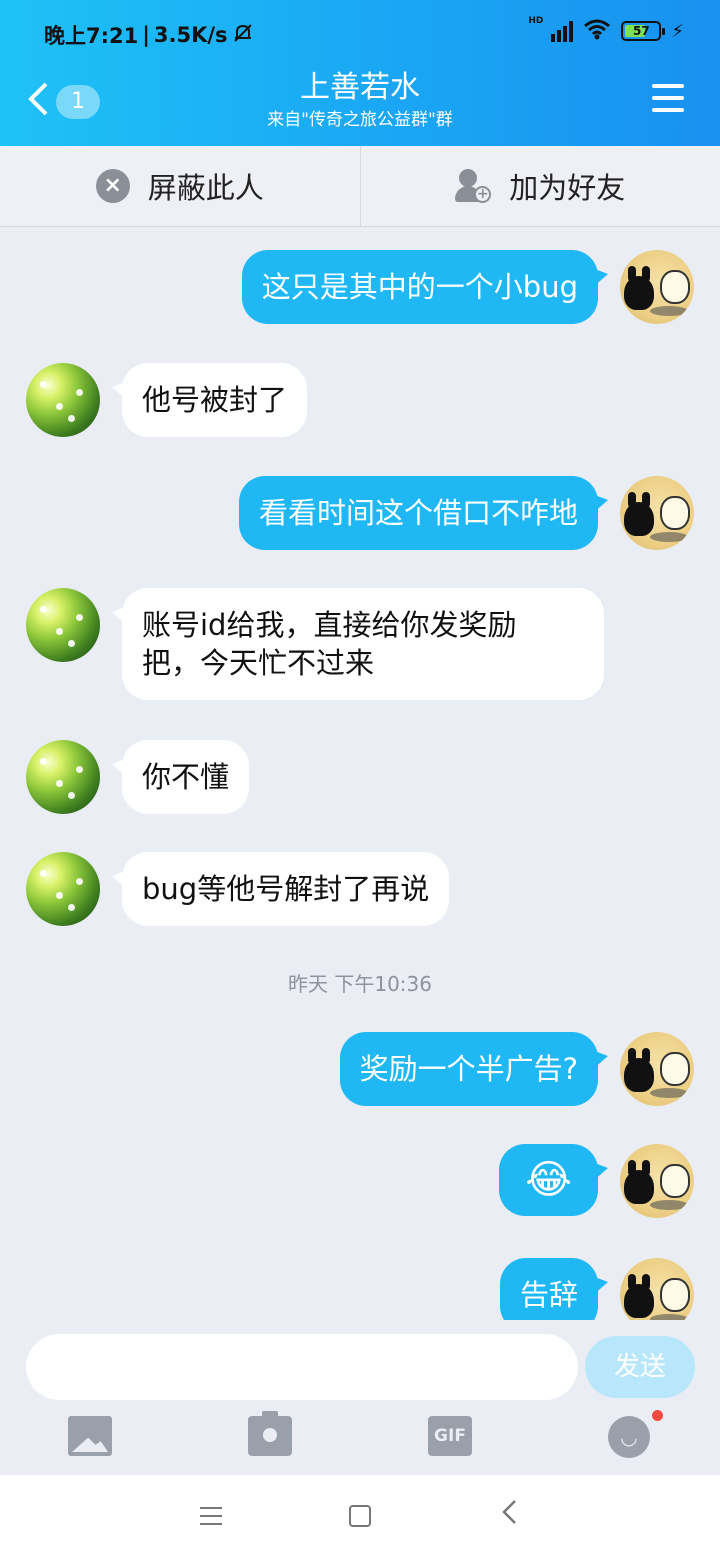 This screenshot has width=720, height=1560. Describe the element at coordinates (258, 663) in the screenshot. I see `message-line: 把，今天忙不过来` at that location.